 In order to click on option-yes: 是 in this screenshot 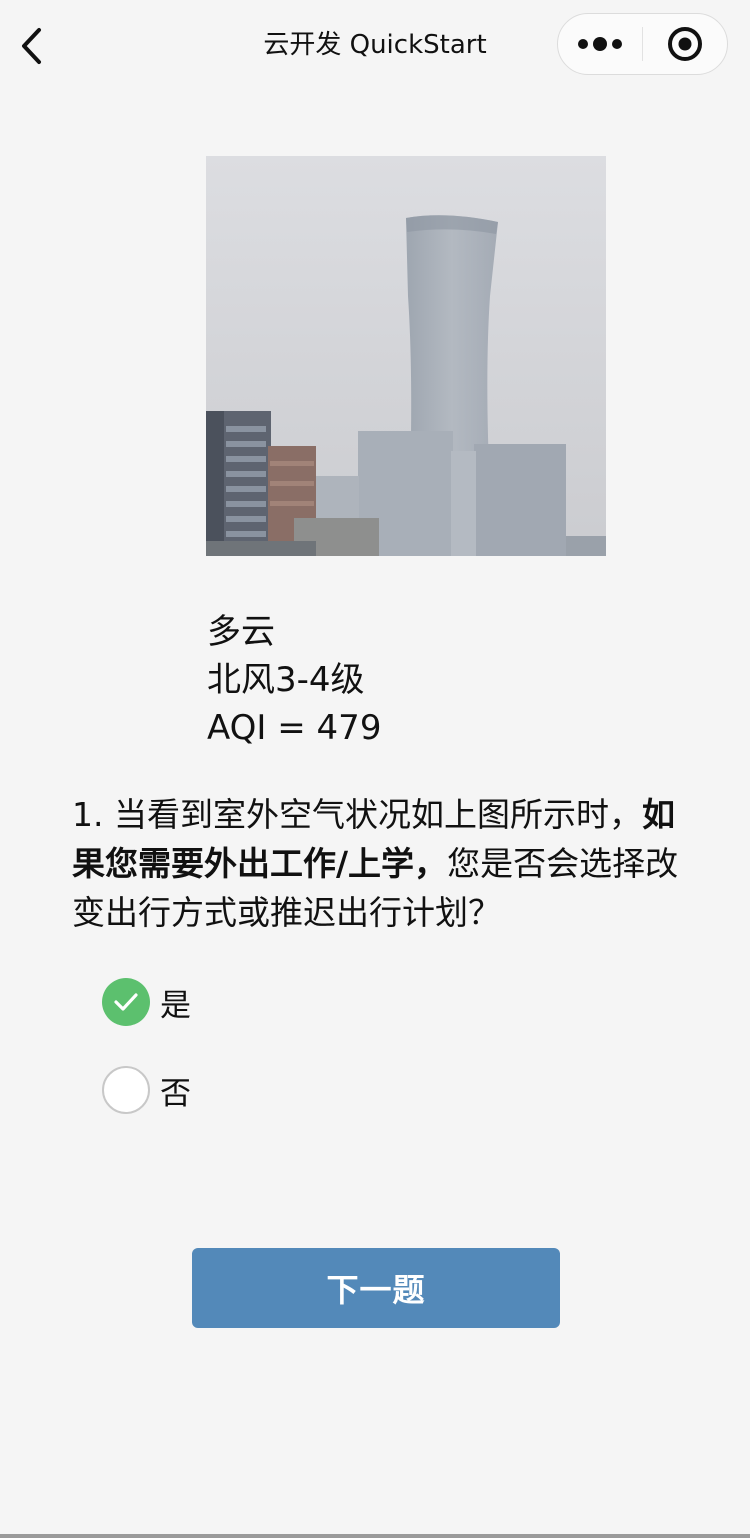, I will do `click(146, 1002)`.